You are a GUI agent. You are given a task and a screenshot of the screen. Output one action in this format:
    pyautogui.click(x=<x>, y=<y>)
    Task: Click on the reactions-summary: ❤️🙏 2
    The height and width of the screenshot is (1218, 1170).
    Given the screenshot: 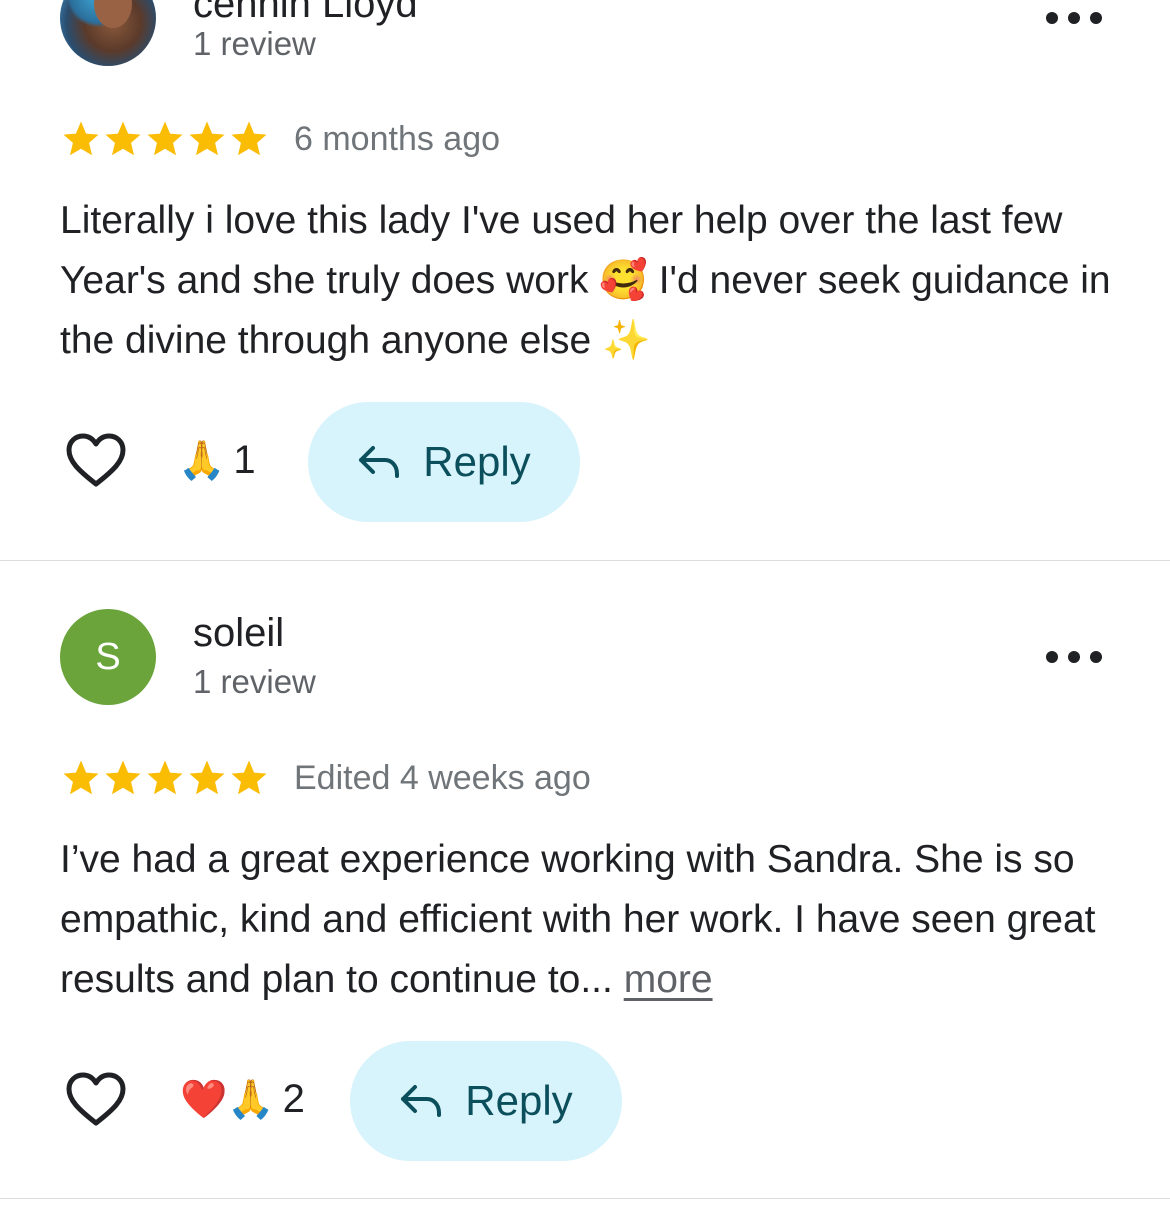 What is the action you would take?
    pyautogui.click(x=242, y=1099)
    